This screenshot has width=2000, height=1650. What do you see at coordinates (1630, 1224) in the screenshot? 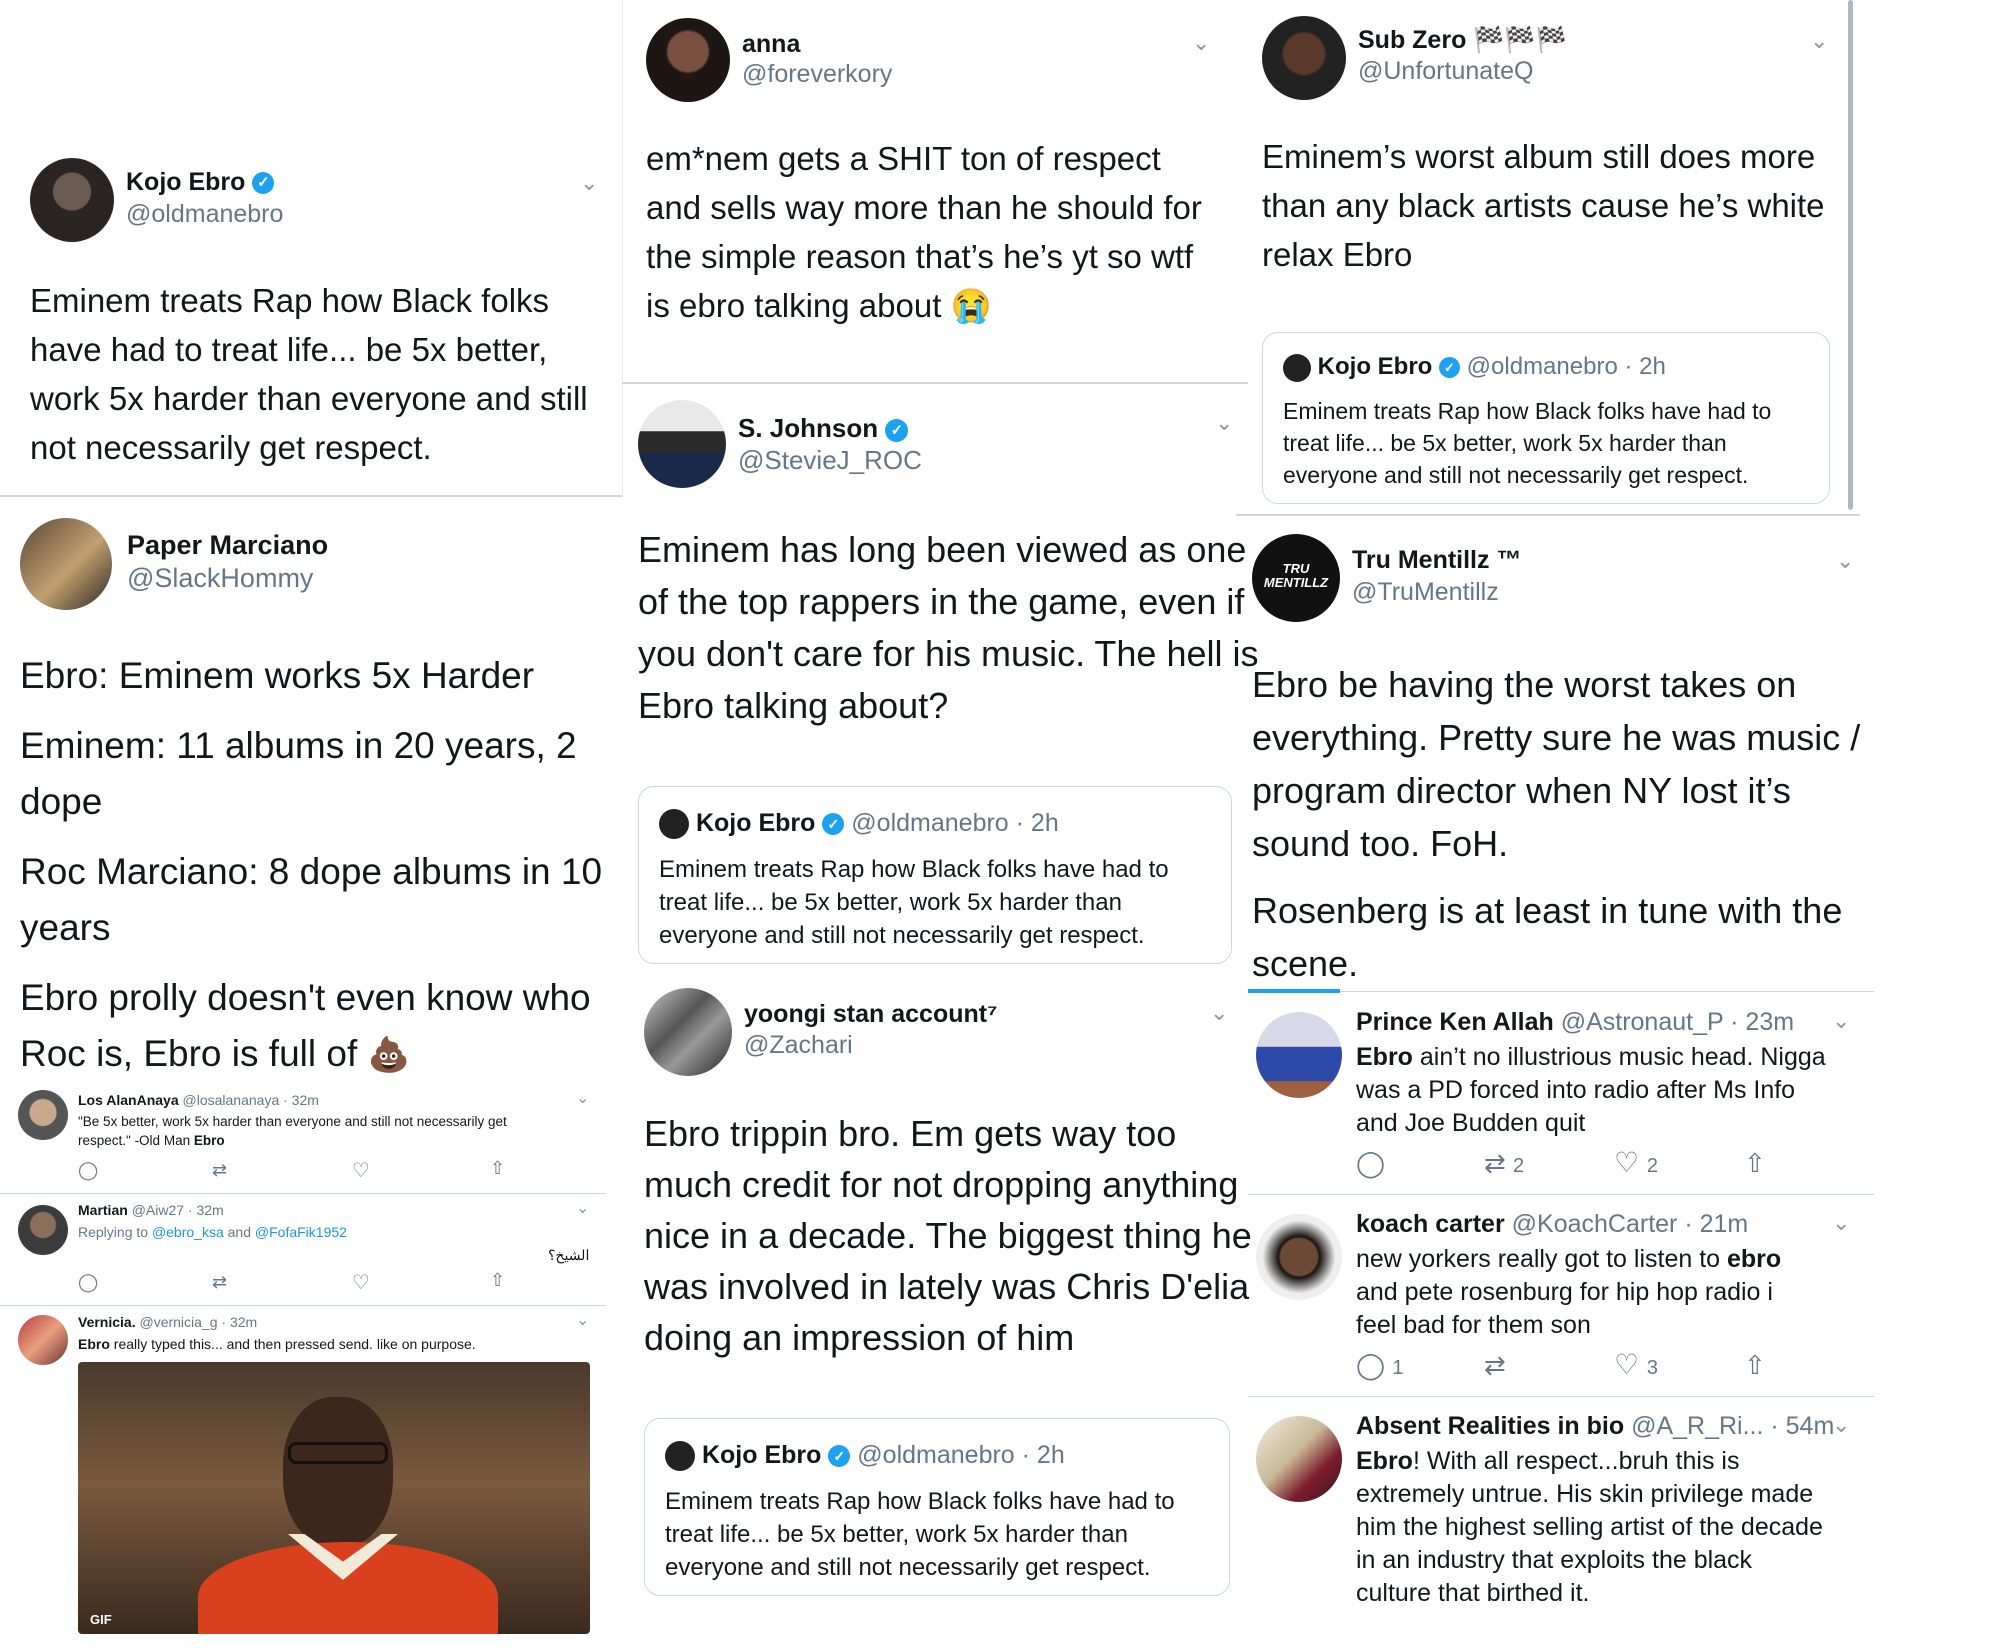
I see `meta: @KoachCarter · 21m` at bounding box center [1630, 1224].